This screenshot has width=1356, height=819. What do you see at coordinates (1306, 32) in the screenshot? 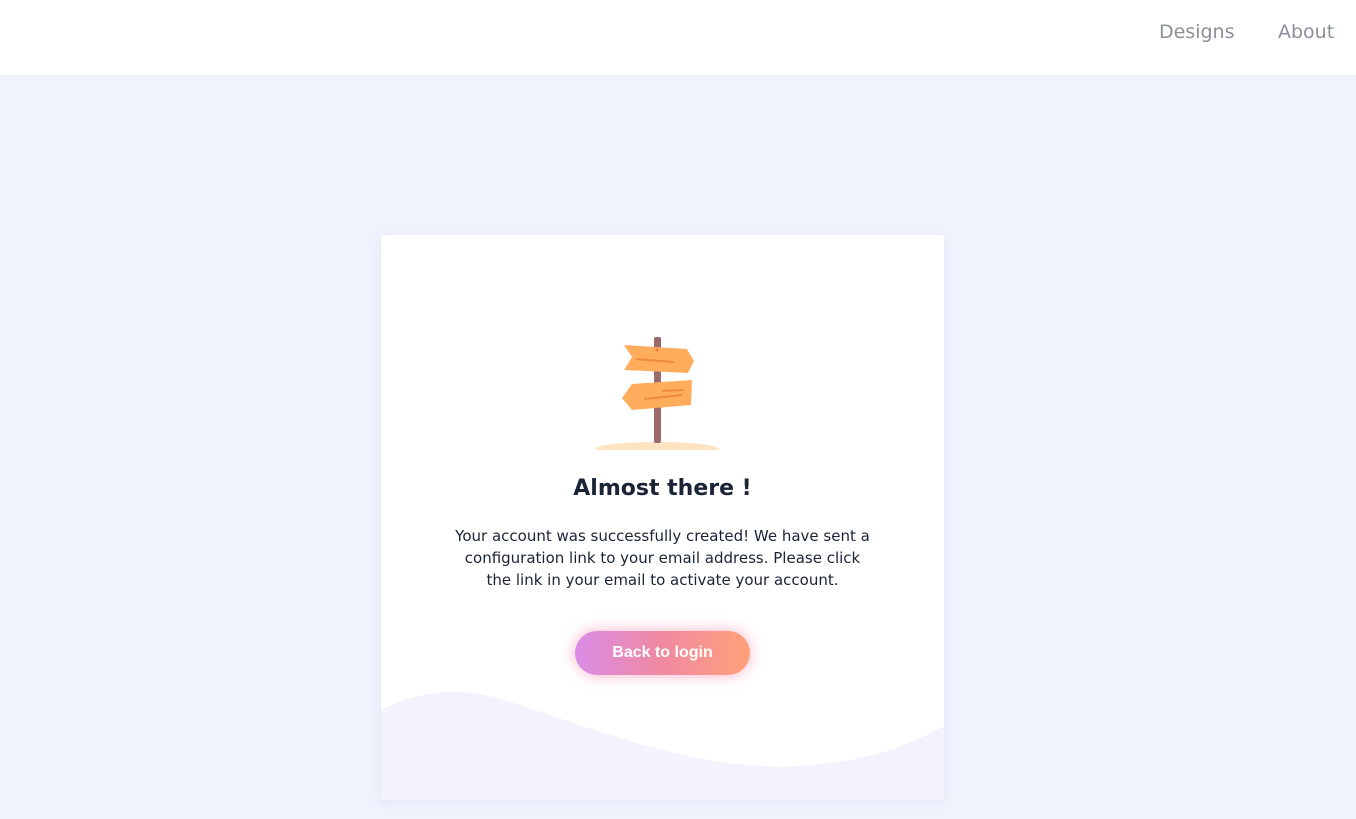
I see `nav-link-about: About` at bounding box center [1306, 32].